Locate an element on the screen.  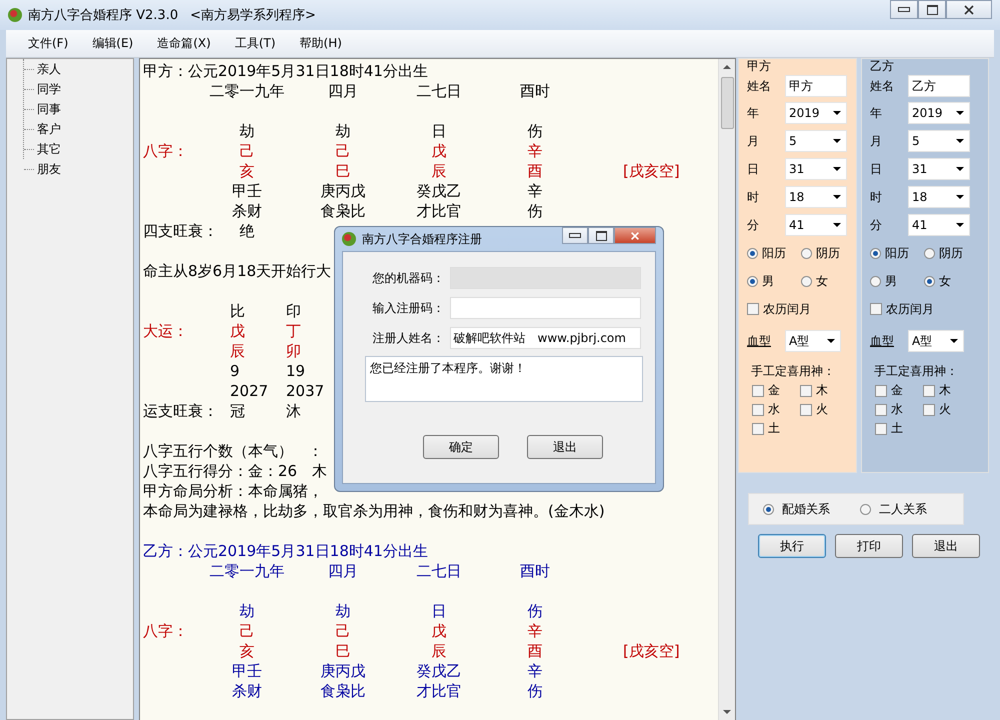
chart-cell: 日 is located at coordinates (439, 611).